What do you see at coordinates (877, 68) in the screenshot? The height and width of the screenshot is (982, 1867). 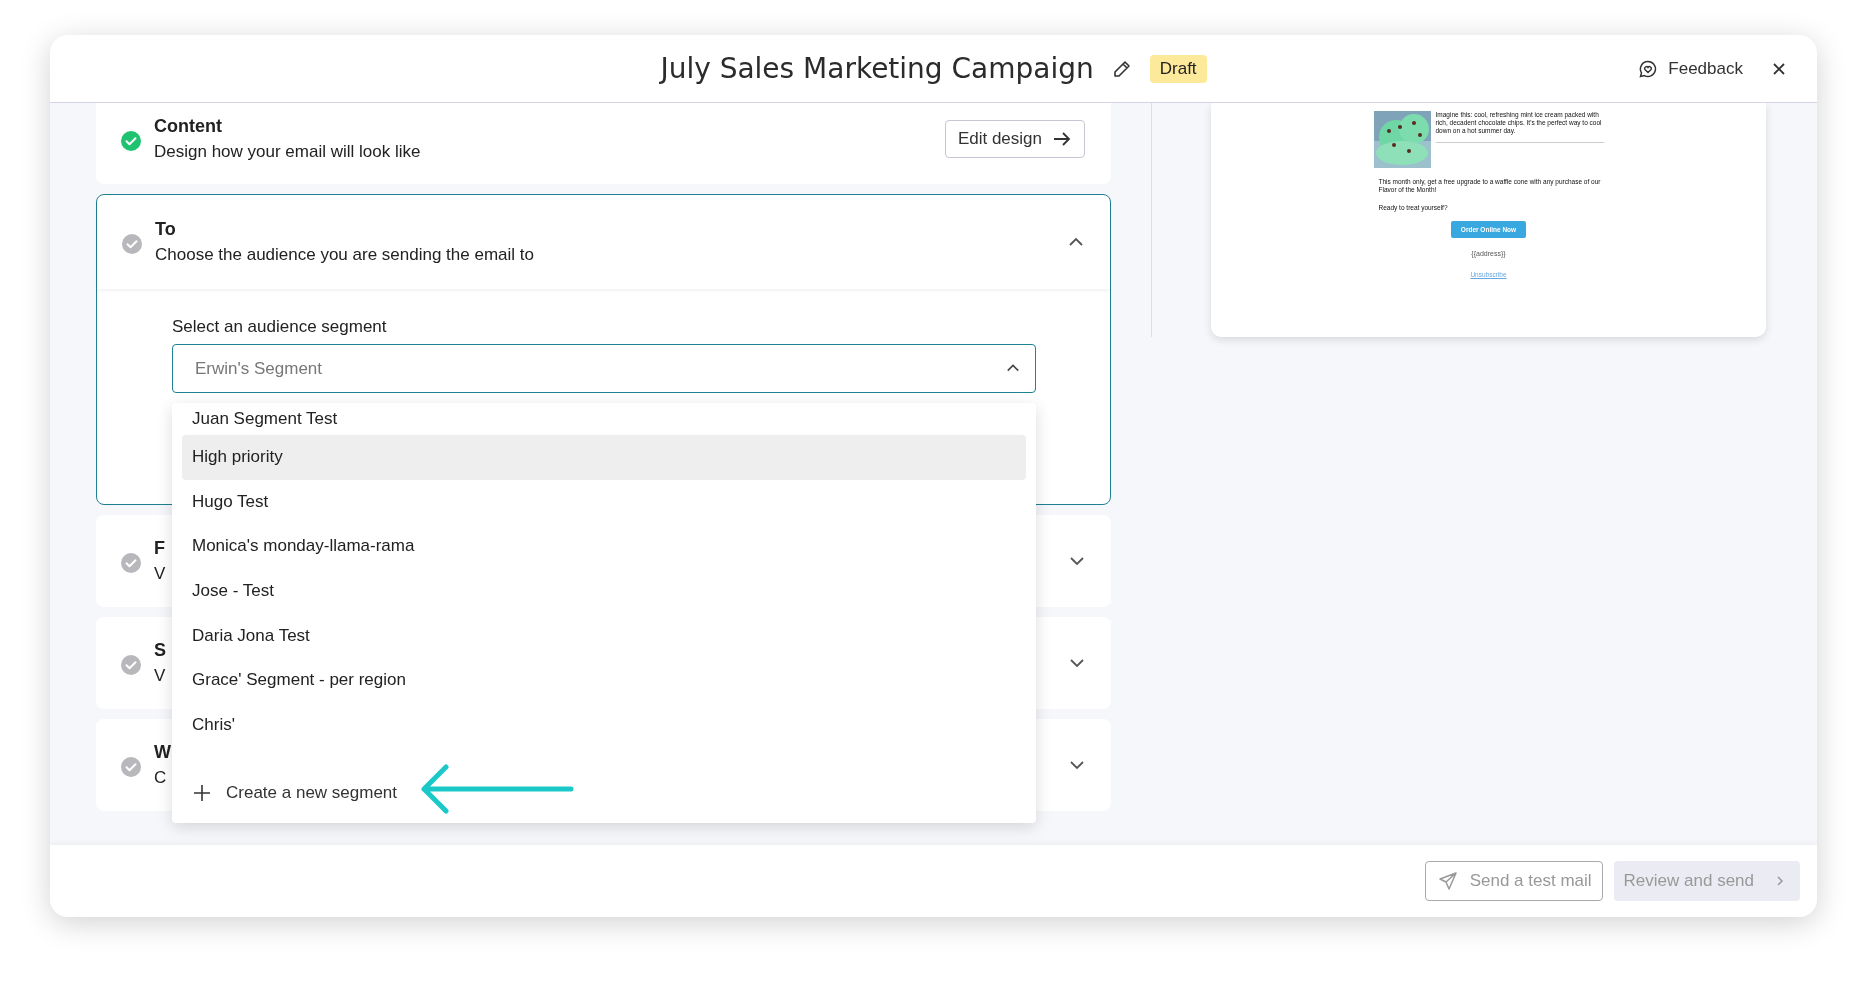 I see `campaign-title: July Sales Marketing Campaign` at bounding box center [877, 68].